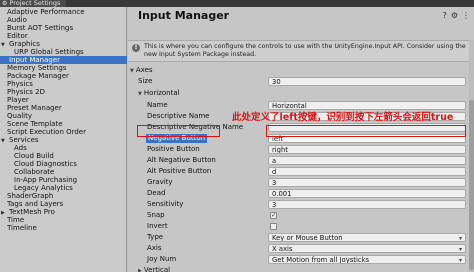 This screenshot has height=272, width=474. Describe the element at coordinates (145, 81) in the screenshot. I see `property-label-text: Size` at that location.